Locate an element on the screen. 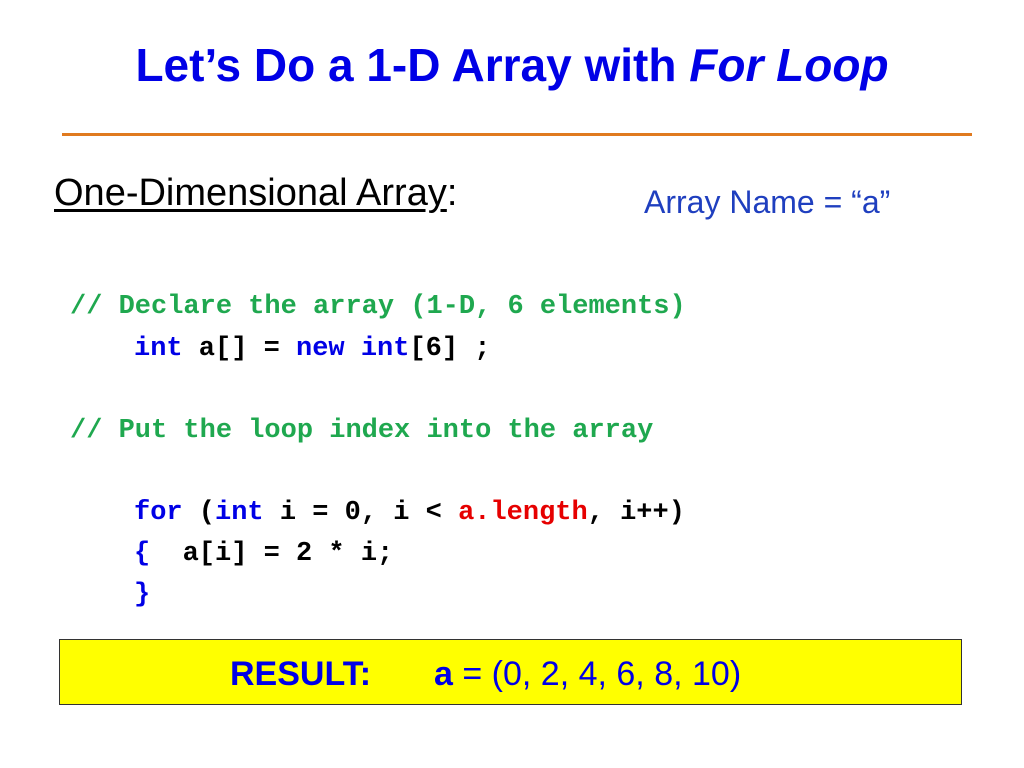  subheading: One-Dimensional Array: is located at coordinates (255, 193).